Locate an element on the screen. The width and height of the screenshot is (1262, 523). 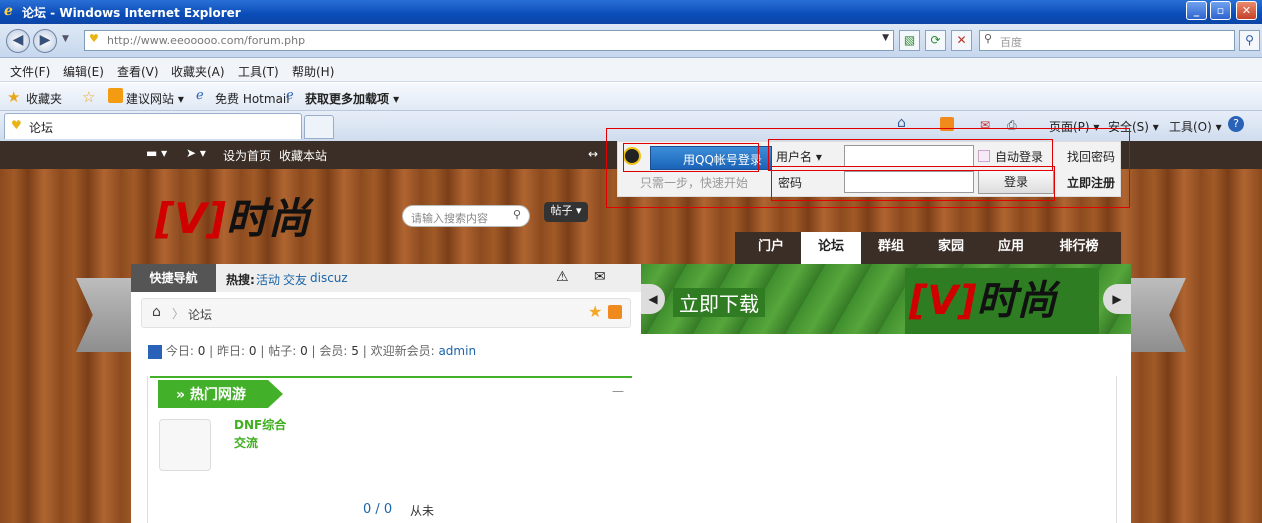
minimize-button: _ is located at coordinates (1196, 10).